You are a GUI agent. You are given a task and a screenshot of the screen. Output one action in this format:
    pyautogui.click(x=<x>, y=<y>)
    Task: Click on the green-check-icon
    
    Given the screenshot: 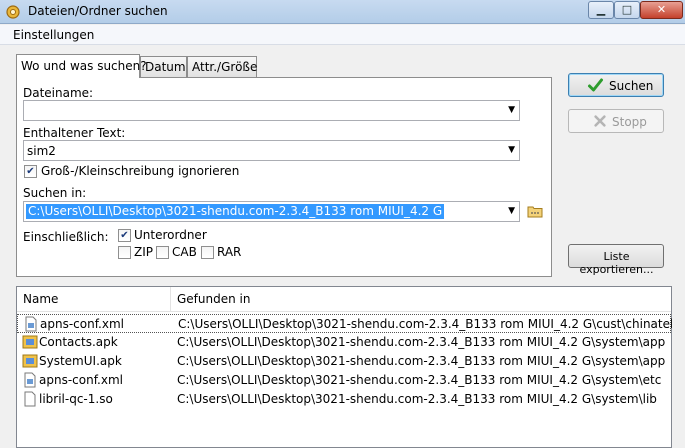 What is the action you would take?
    pyautogui.click(x=595, y=85)
    